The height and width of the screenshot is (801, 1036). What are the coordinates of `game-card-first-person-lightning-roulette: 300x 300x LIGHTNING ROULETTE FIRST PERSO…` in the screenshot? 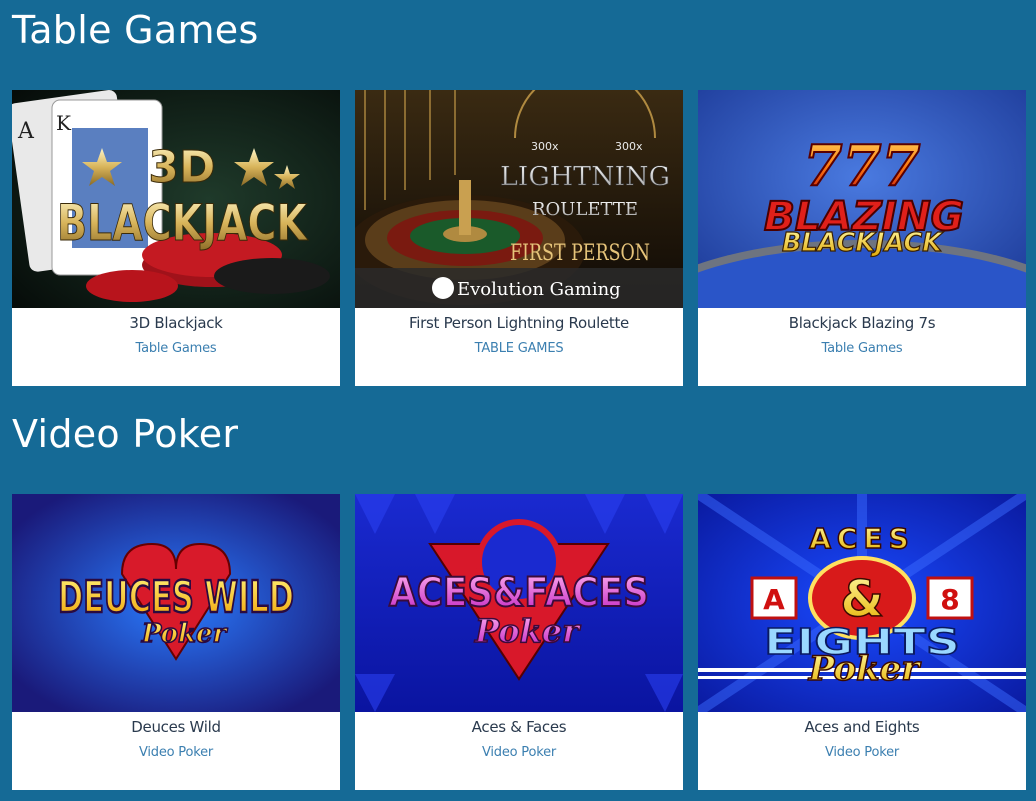 It's located at (519, 238).